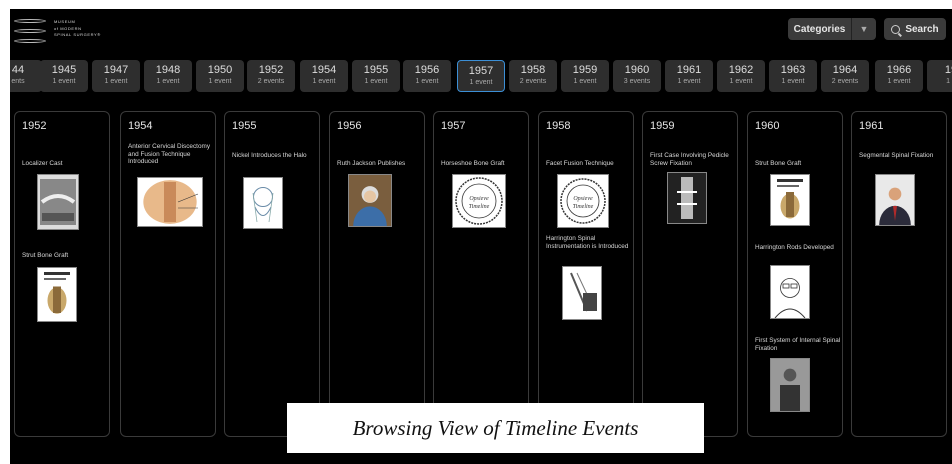  Describe the element at coordinates (637, 76) in the screenshot. I see `year-tab-1960: 1960 3 events` at that location.